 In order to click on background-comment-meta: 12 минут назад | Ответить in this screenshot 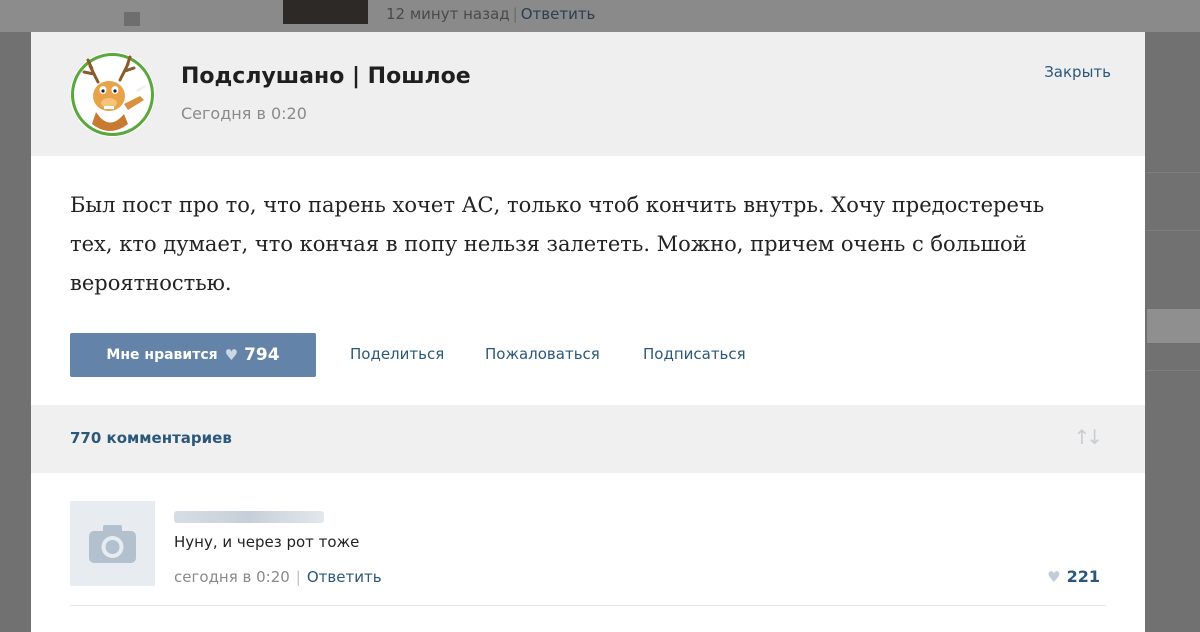, I will do `click(491, 14)`.